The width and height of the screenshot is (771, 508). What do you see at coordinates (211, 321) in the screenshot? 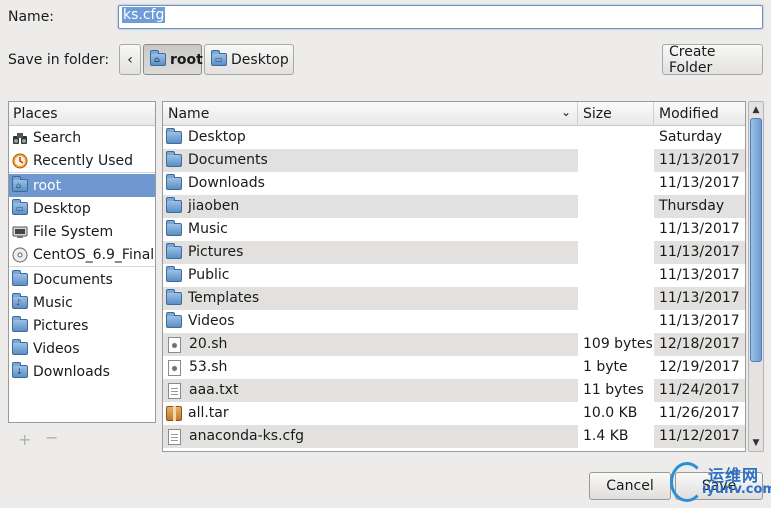
I see `file-name: Videos` at bounding box center [211, 321].